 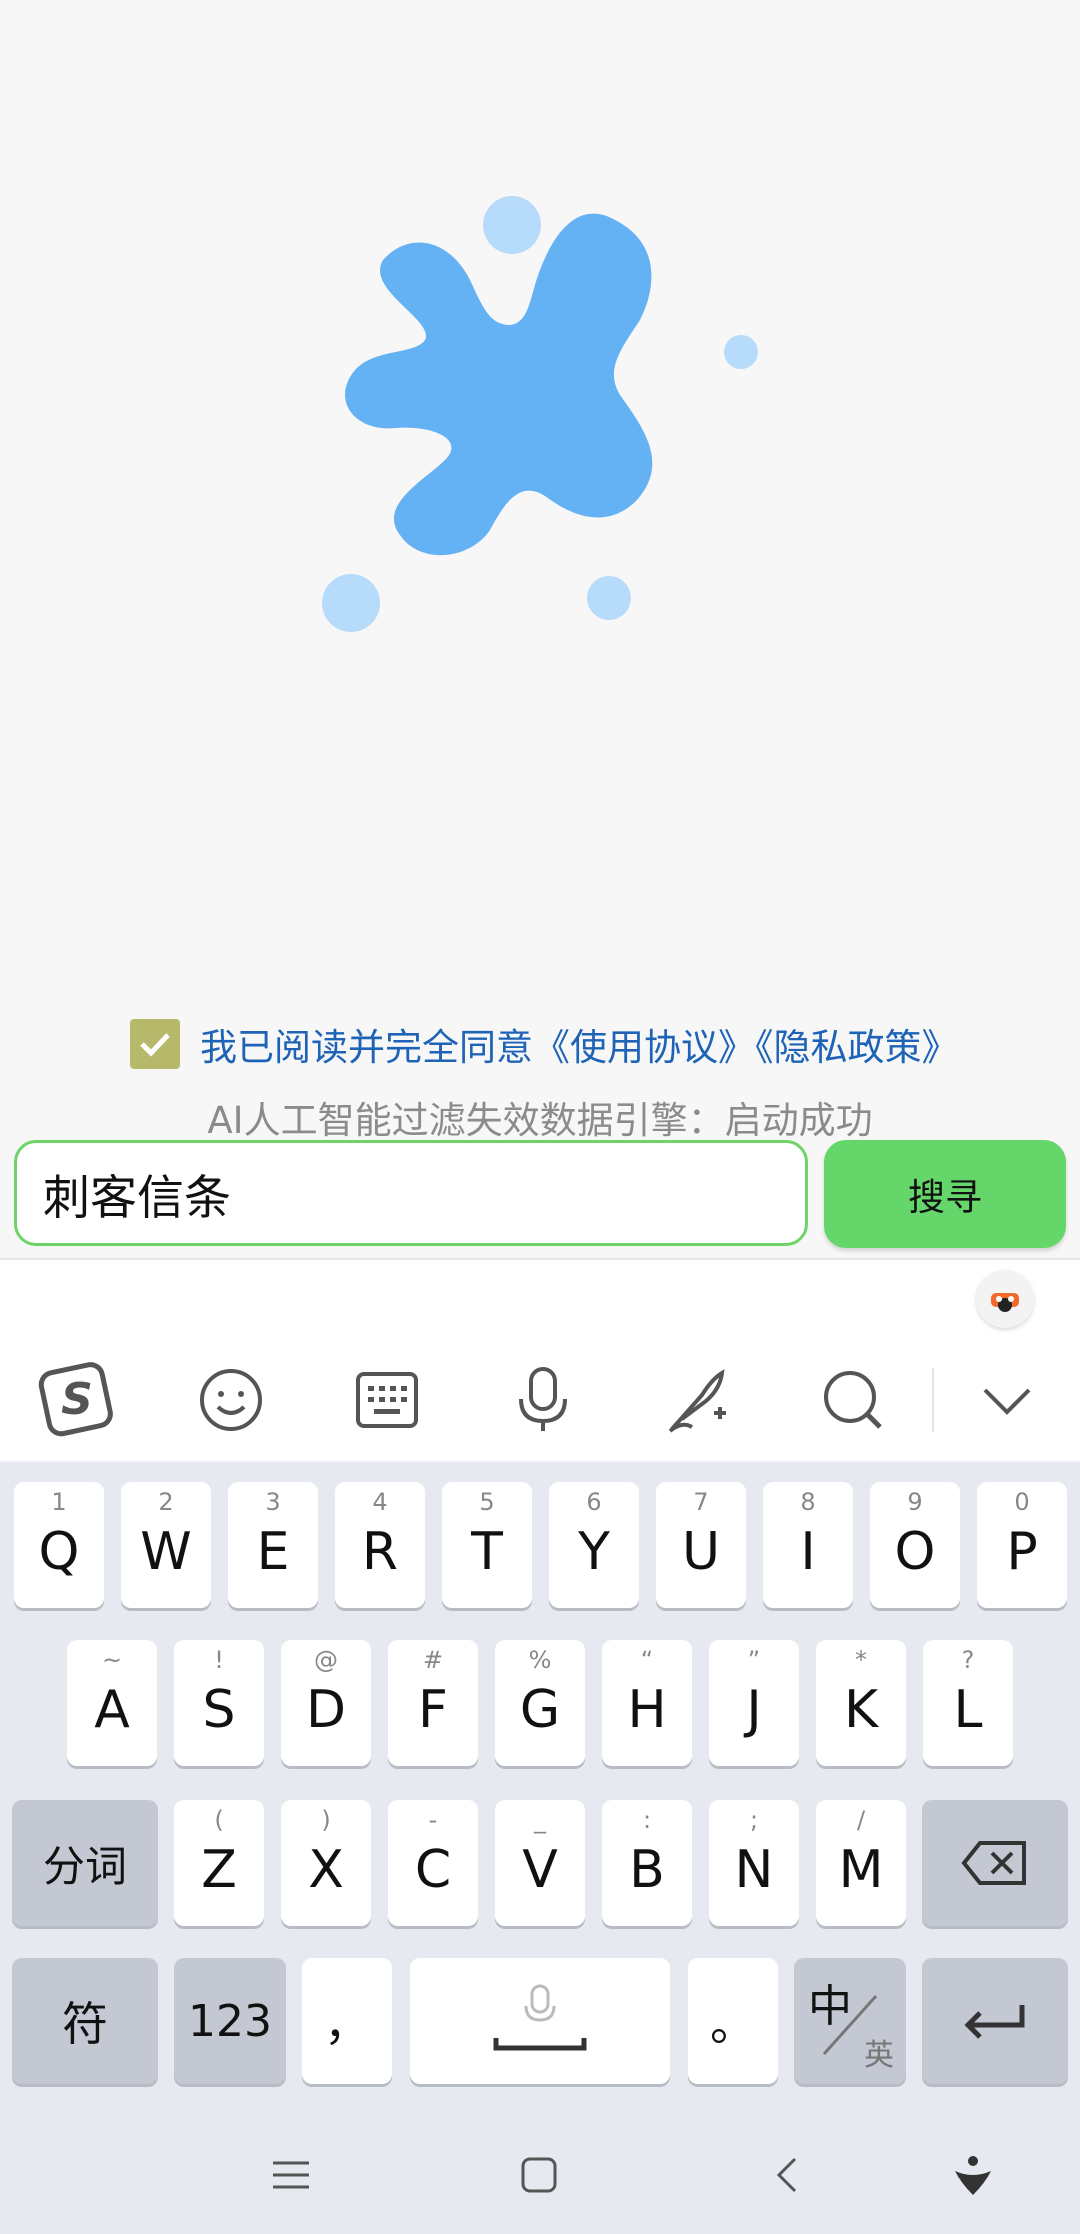 I want to click on key-sub-label: ”, so click(x=754, y=1660).